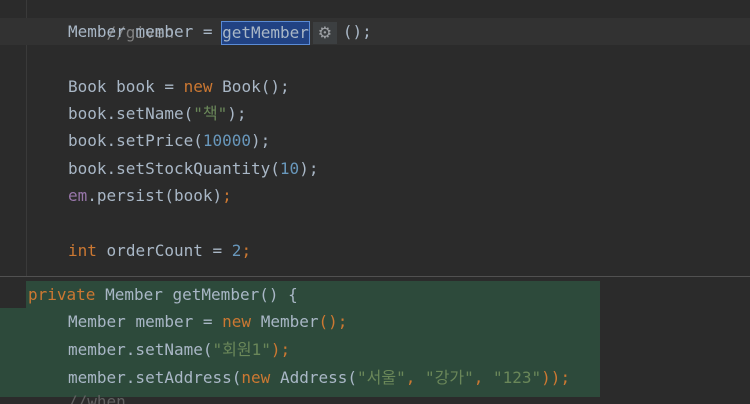 This screenshot has width=750, height=404. I want to click on string-arg: "회원1", so click(241, 349).